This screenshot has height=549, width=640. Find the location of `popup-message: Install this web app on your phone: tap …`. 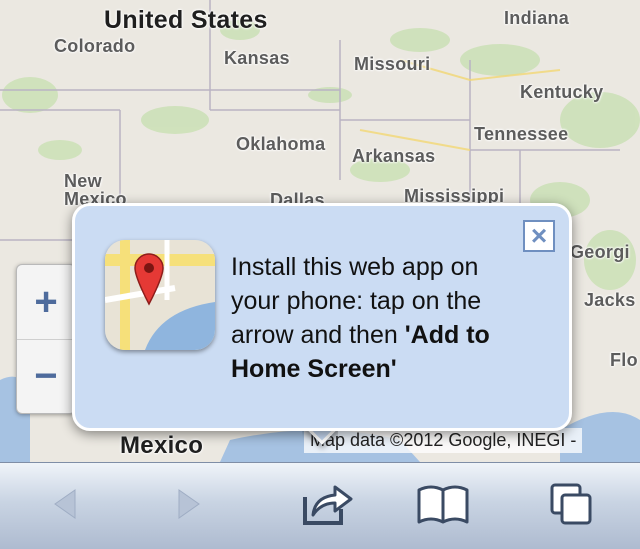

popup-message: Install this web app on your phone: tap … is located at coordinates (381, 318).